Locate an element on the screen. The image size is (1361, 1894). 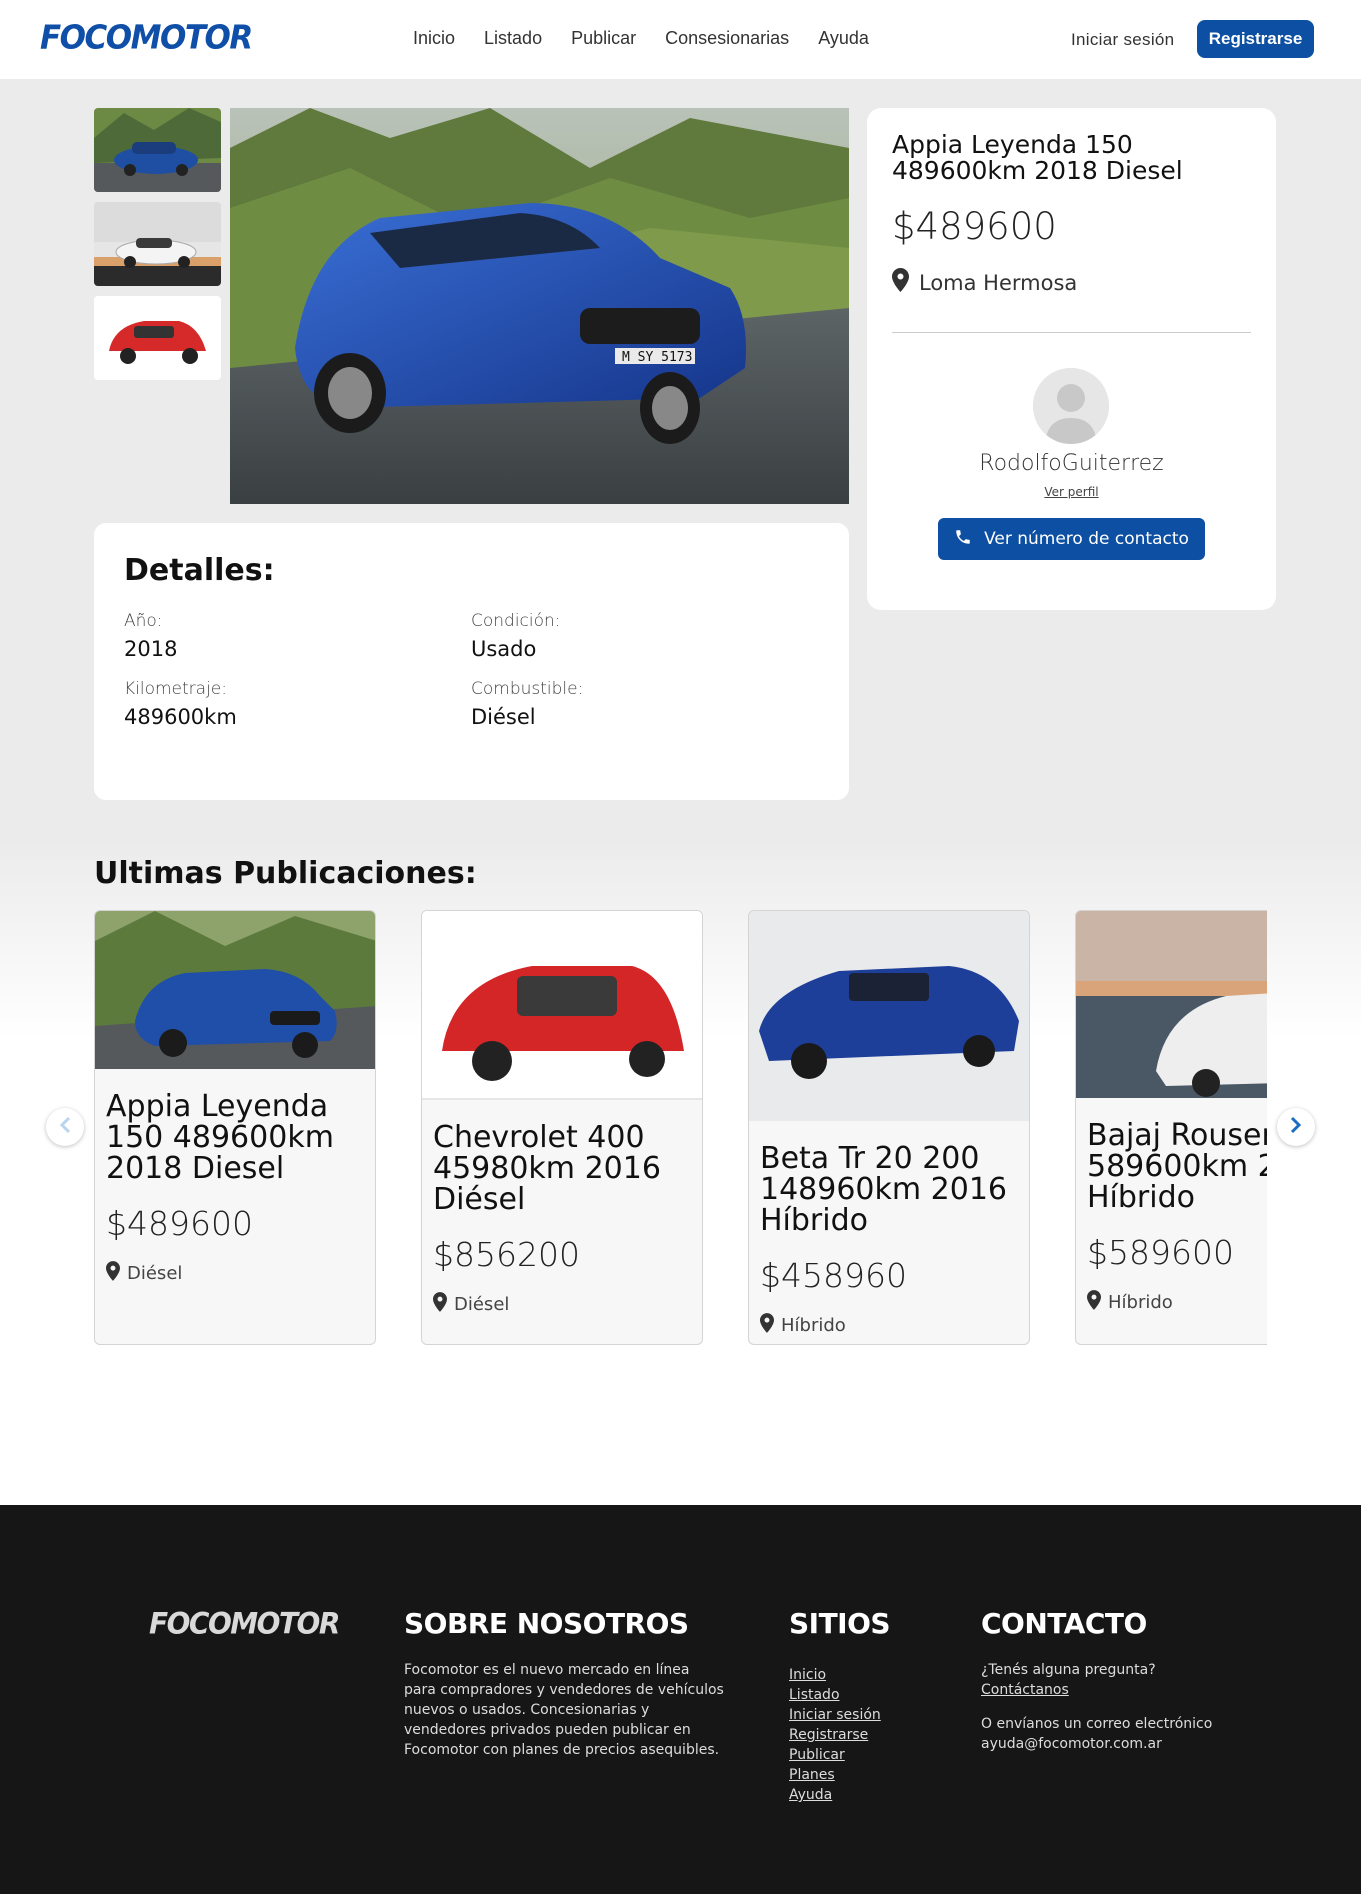
condition-label: Condición: is located at coordinates (516, 621).